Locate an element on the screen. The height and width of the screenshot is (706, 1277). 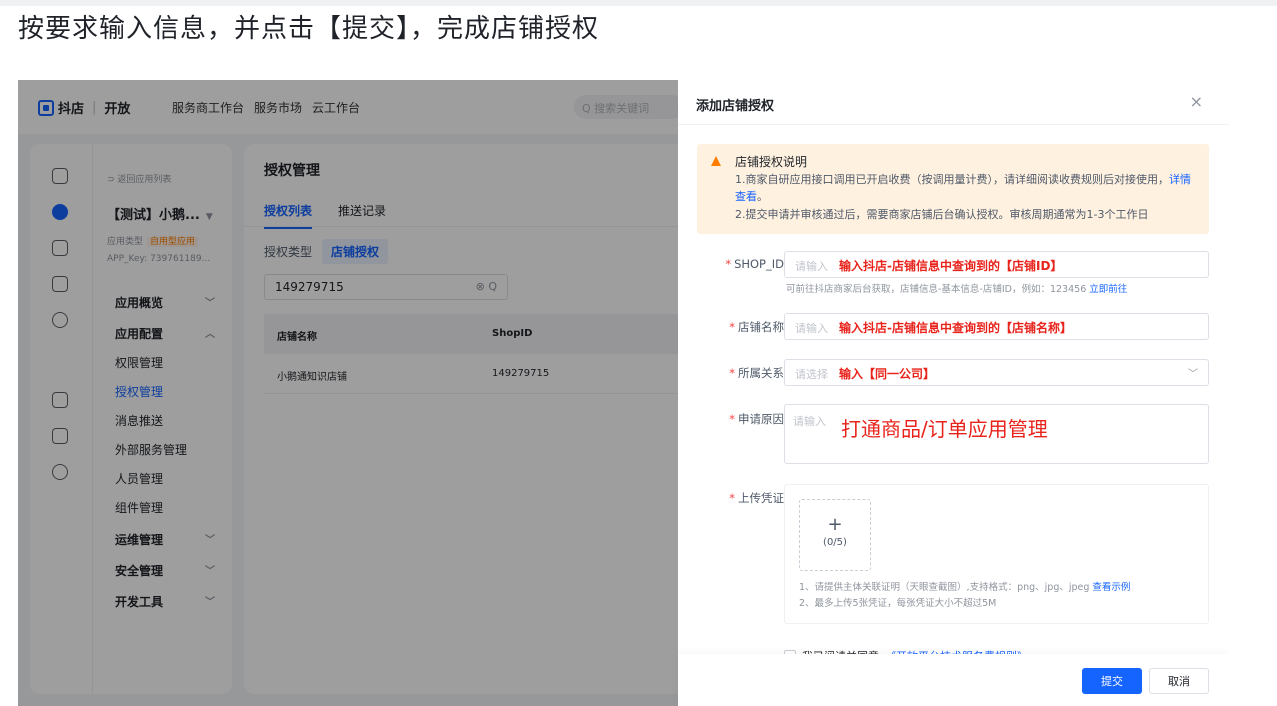
upload-count: (0/5) is located at coordinates (835, 542).